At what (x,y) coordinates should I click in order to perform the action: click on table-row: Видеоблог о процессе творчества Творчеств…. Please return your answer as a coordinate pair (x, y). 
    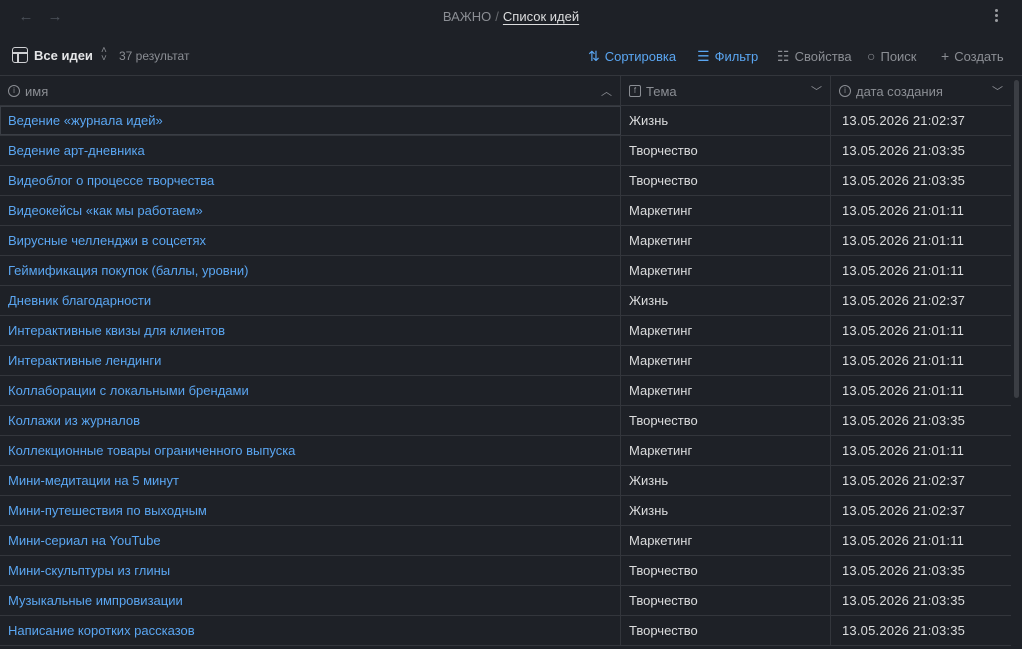
    Looking at the image, I should click on (505, 181).